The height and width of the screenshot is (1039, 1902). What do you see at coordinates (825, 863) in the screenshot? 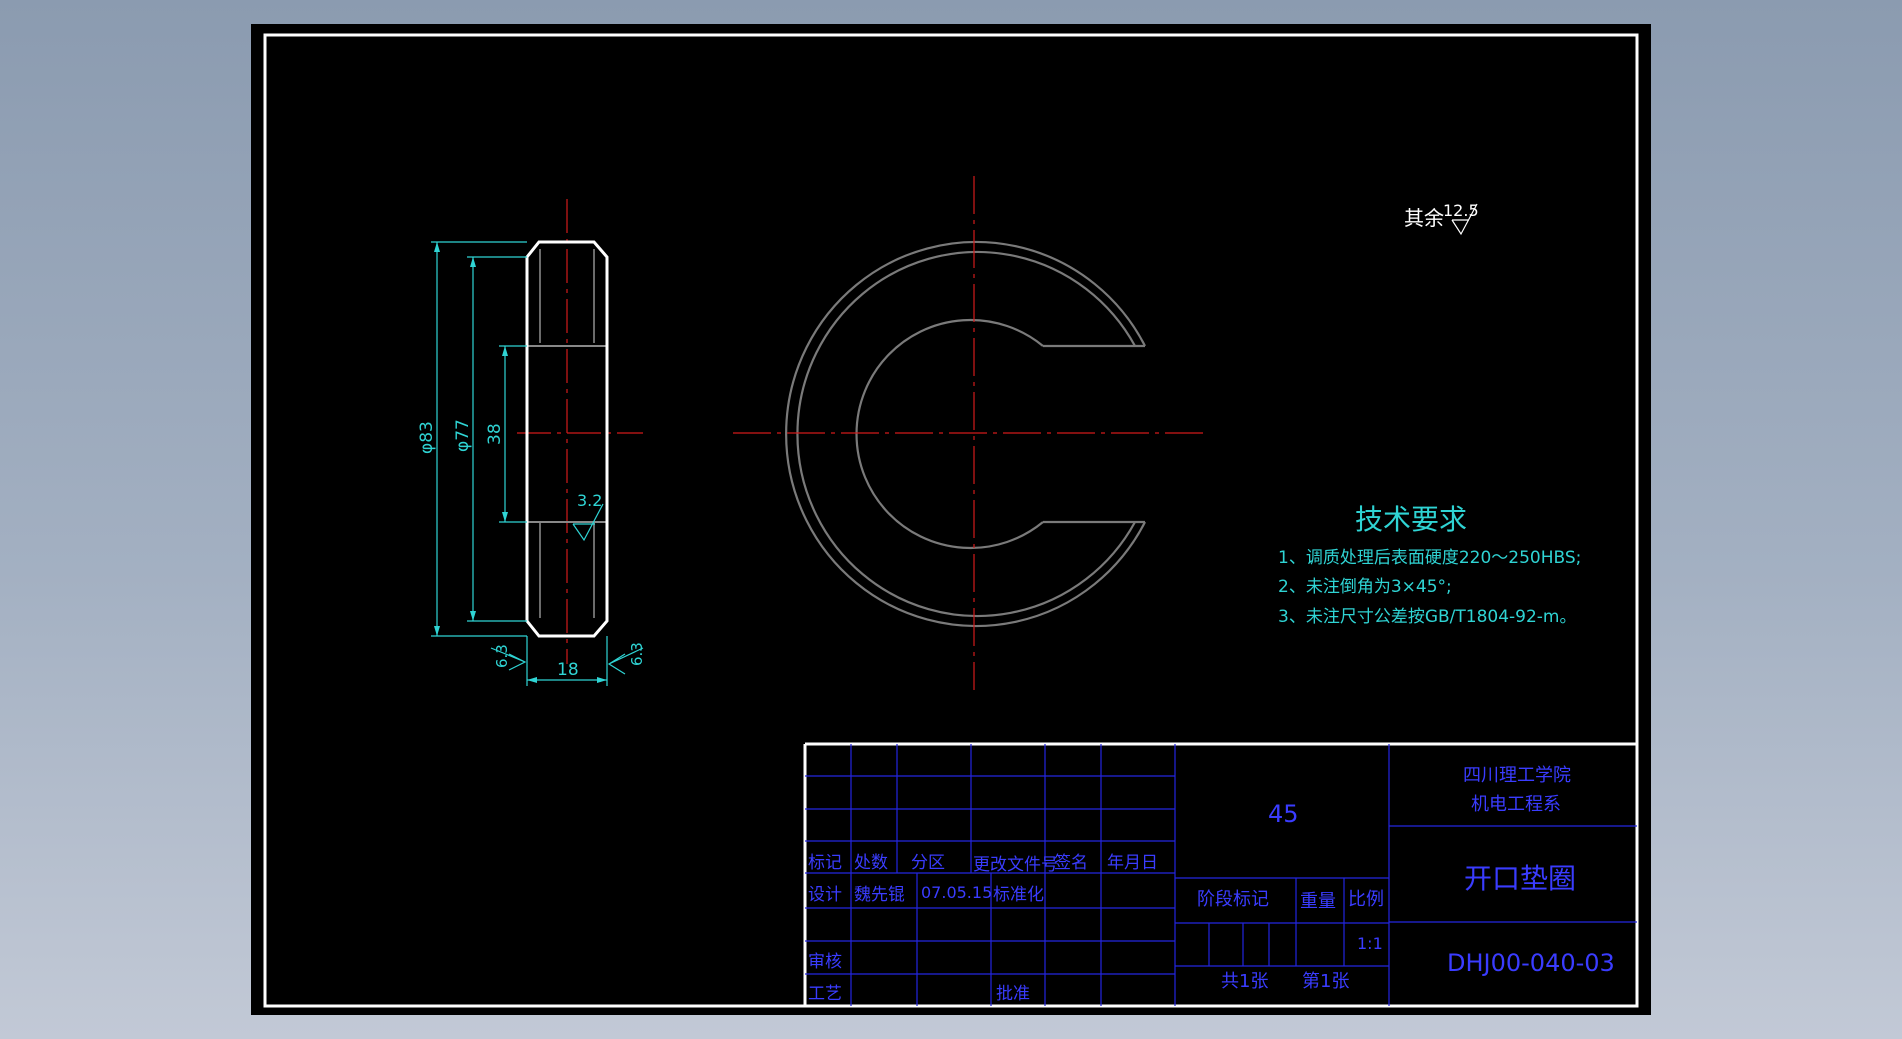
I see `header-mark: 标记` at bounding box center [825, 863].